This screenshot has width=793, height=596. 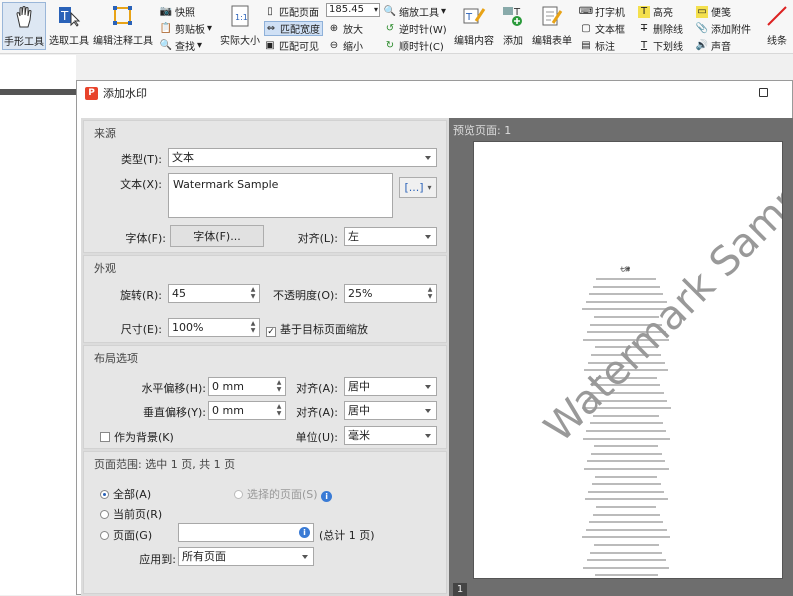 What do you see at coordinates (247, 386) in the screenshot?
I see `h-offset-input: 0 mm ▲ ▼` at bounding box center [247, 386].